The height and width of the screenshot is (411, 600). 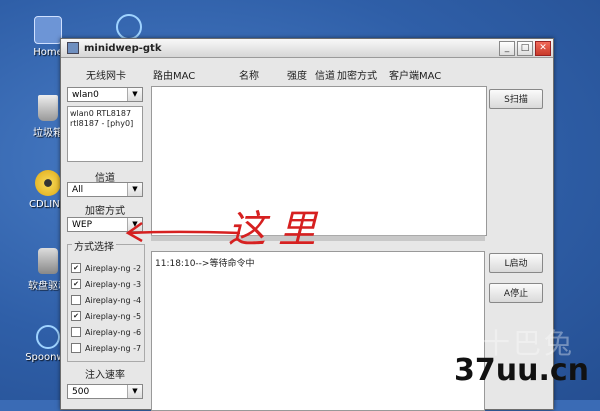 I want to click on method-checkbox-row: ✔ Aireplay-ng -3, so click(x=106, y=284).